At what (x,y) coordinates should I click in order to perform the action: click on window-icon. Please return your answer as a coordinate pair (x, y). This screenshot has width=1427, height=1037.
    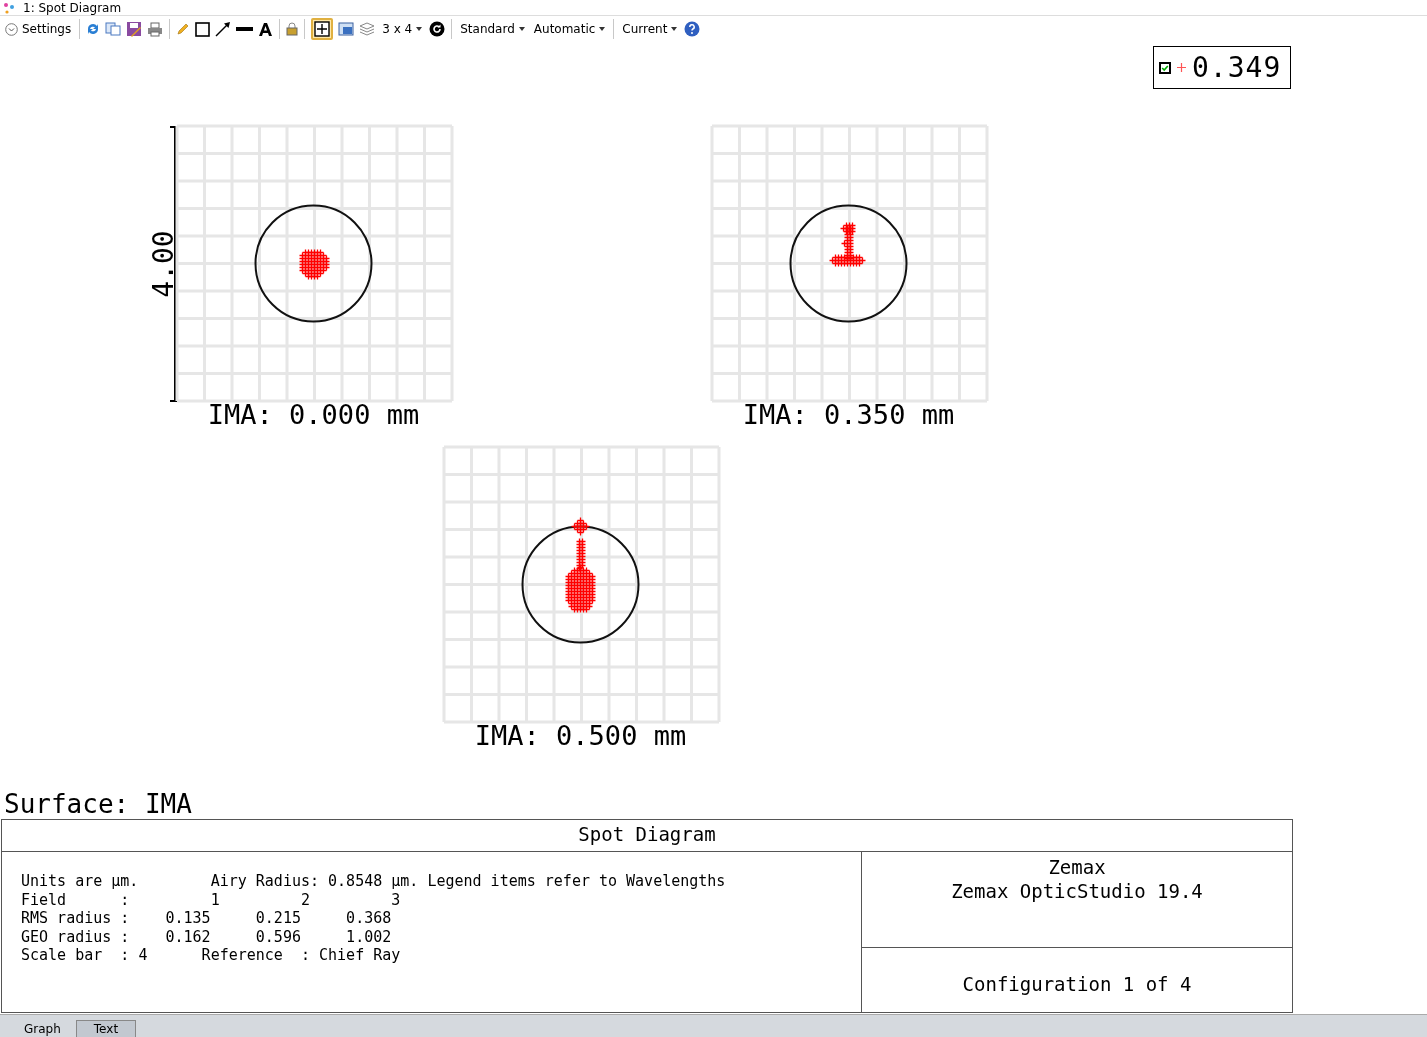
    Looking at the image, I should click on (346, 29).